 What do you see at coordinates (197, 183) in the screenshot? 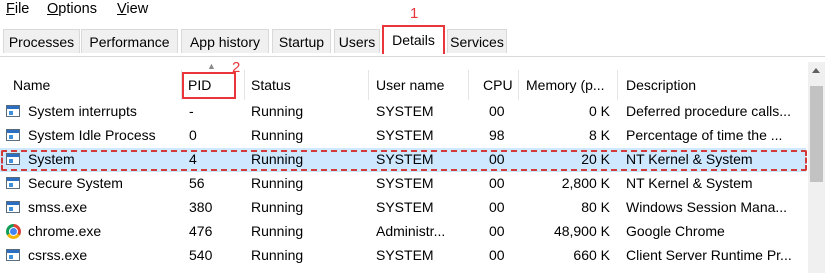
I see `cell-pid: 56` at bounding box center [197, 183].